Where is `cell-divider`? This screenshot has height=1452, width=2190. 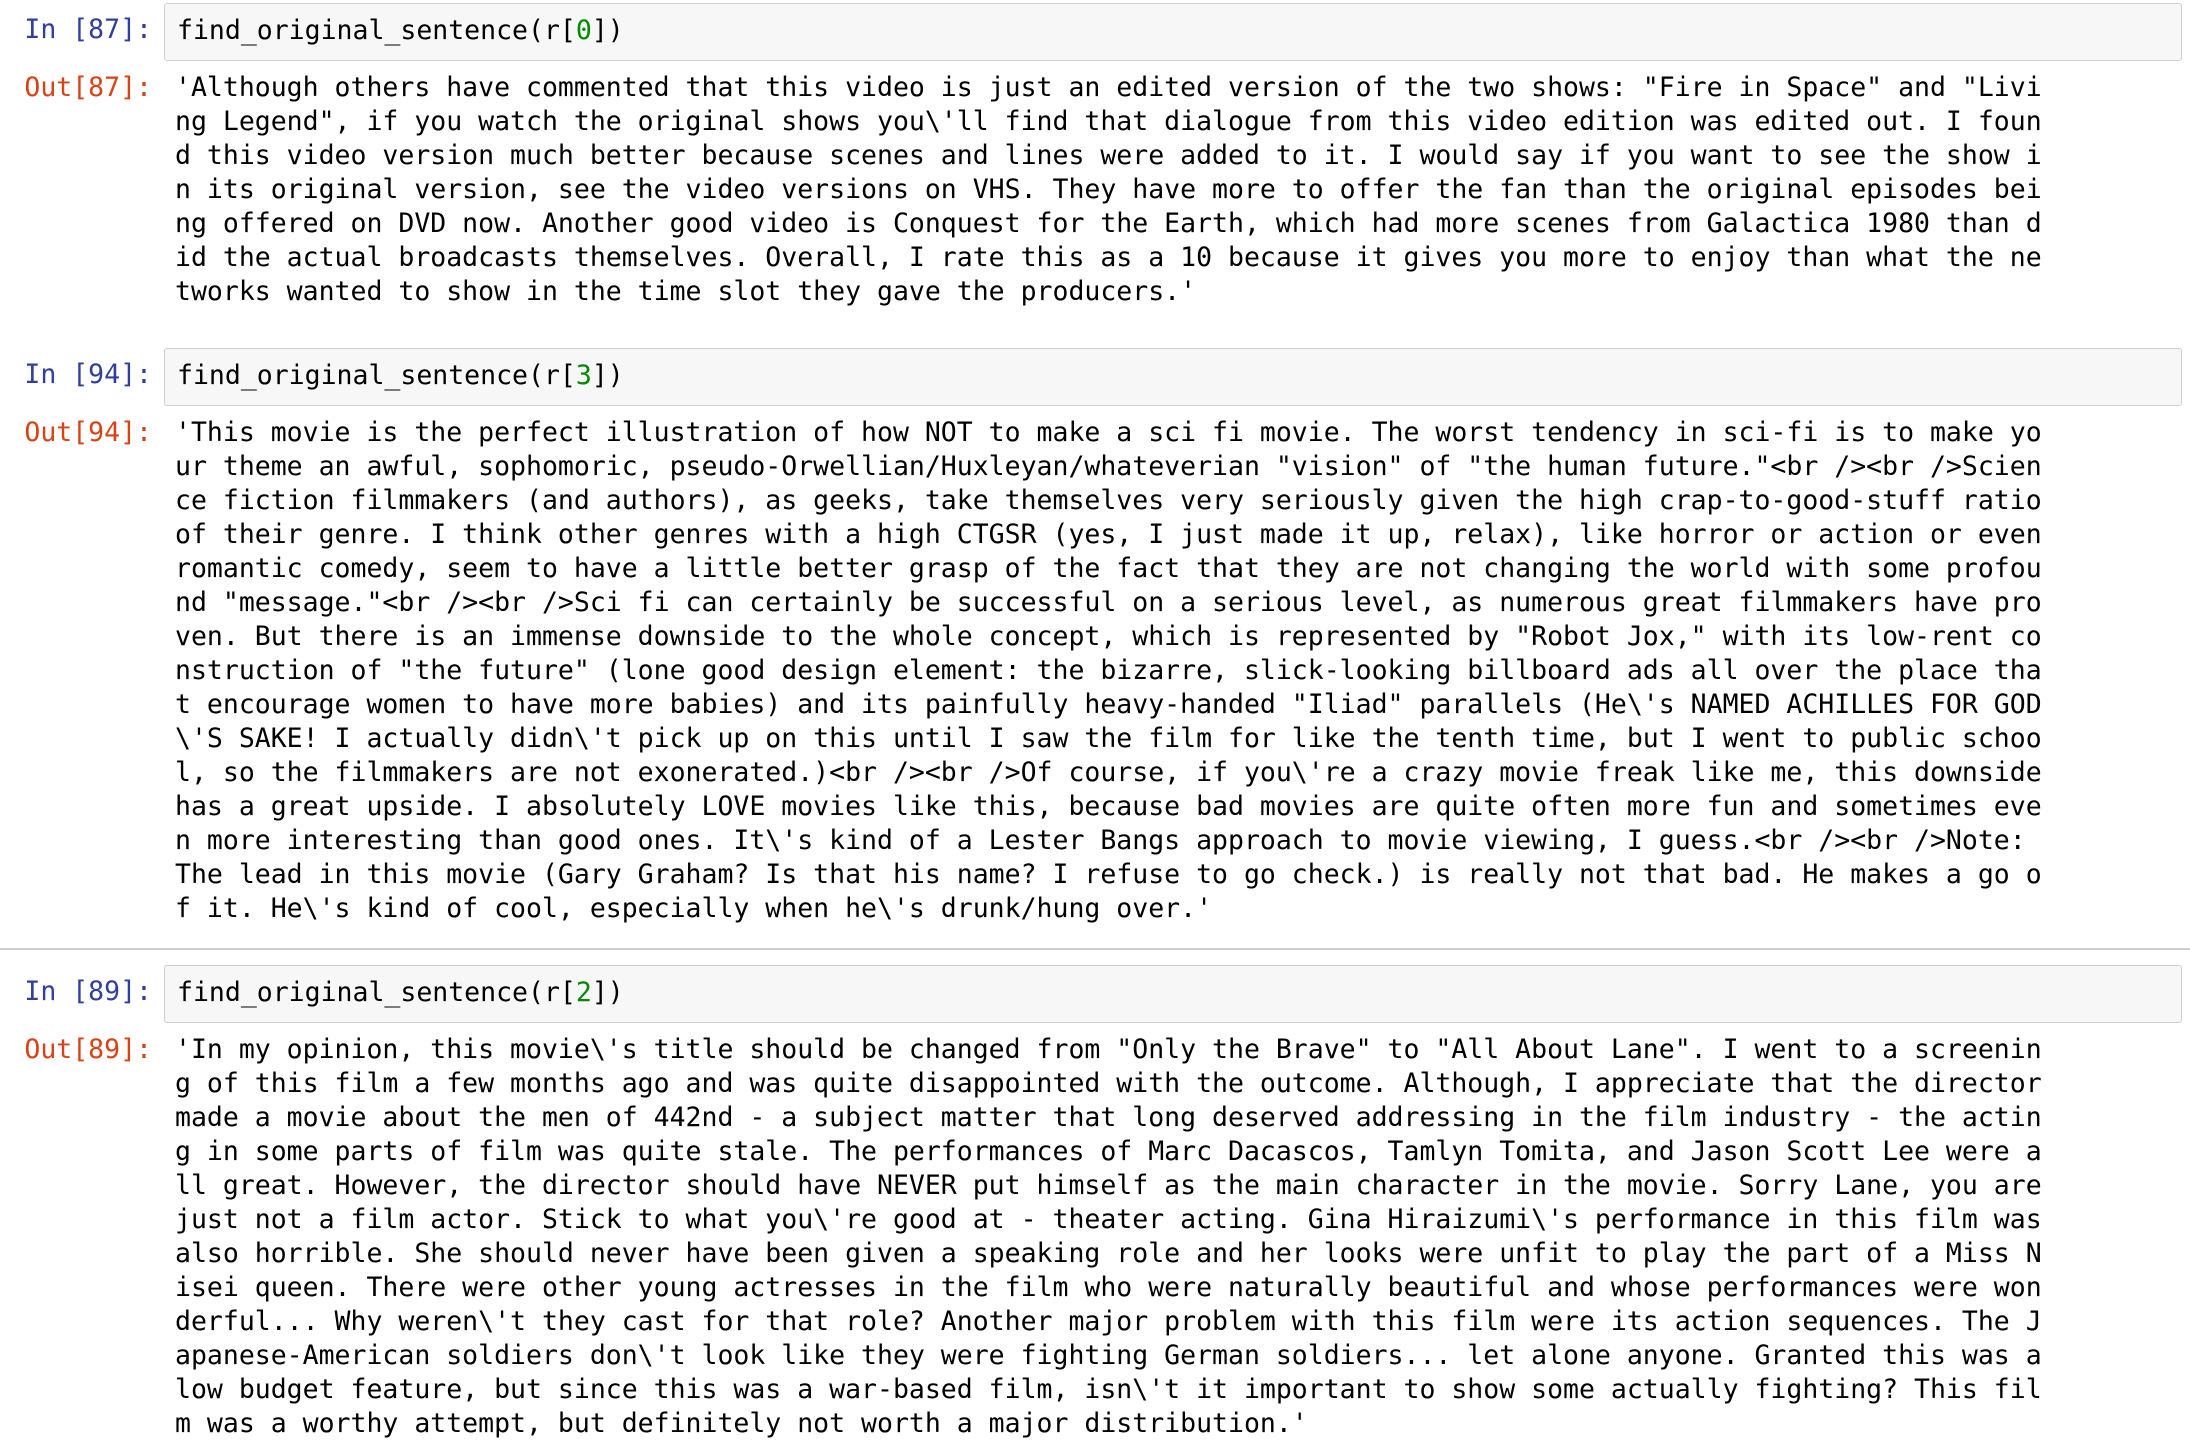 cell-divider is located at coordinates (1095, 949).